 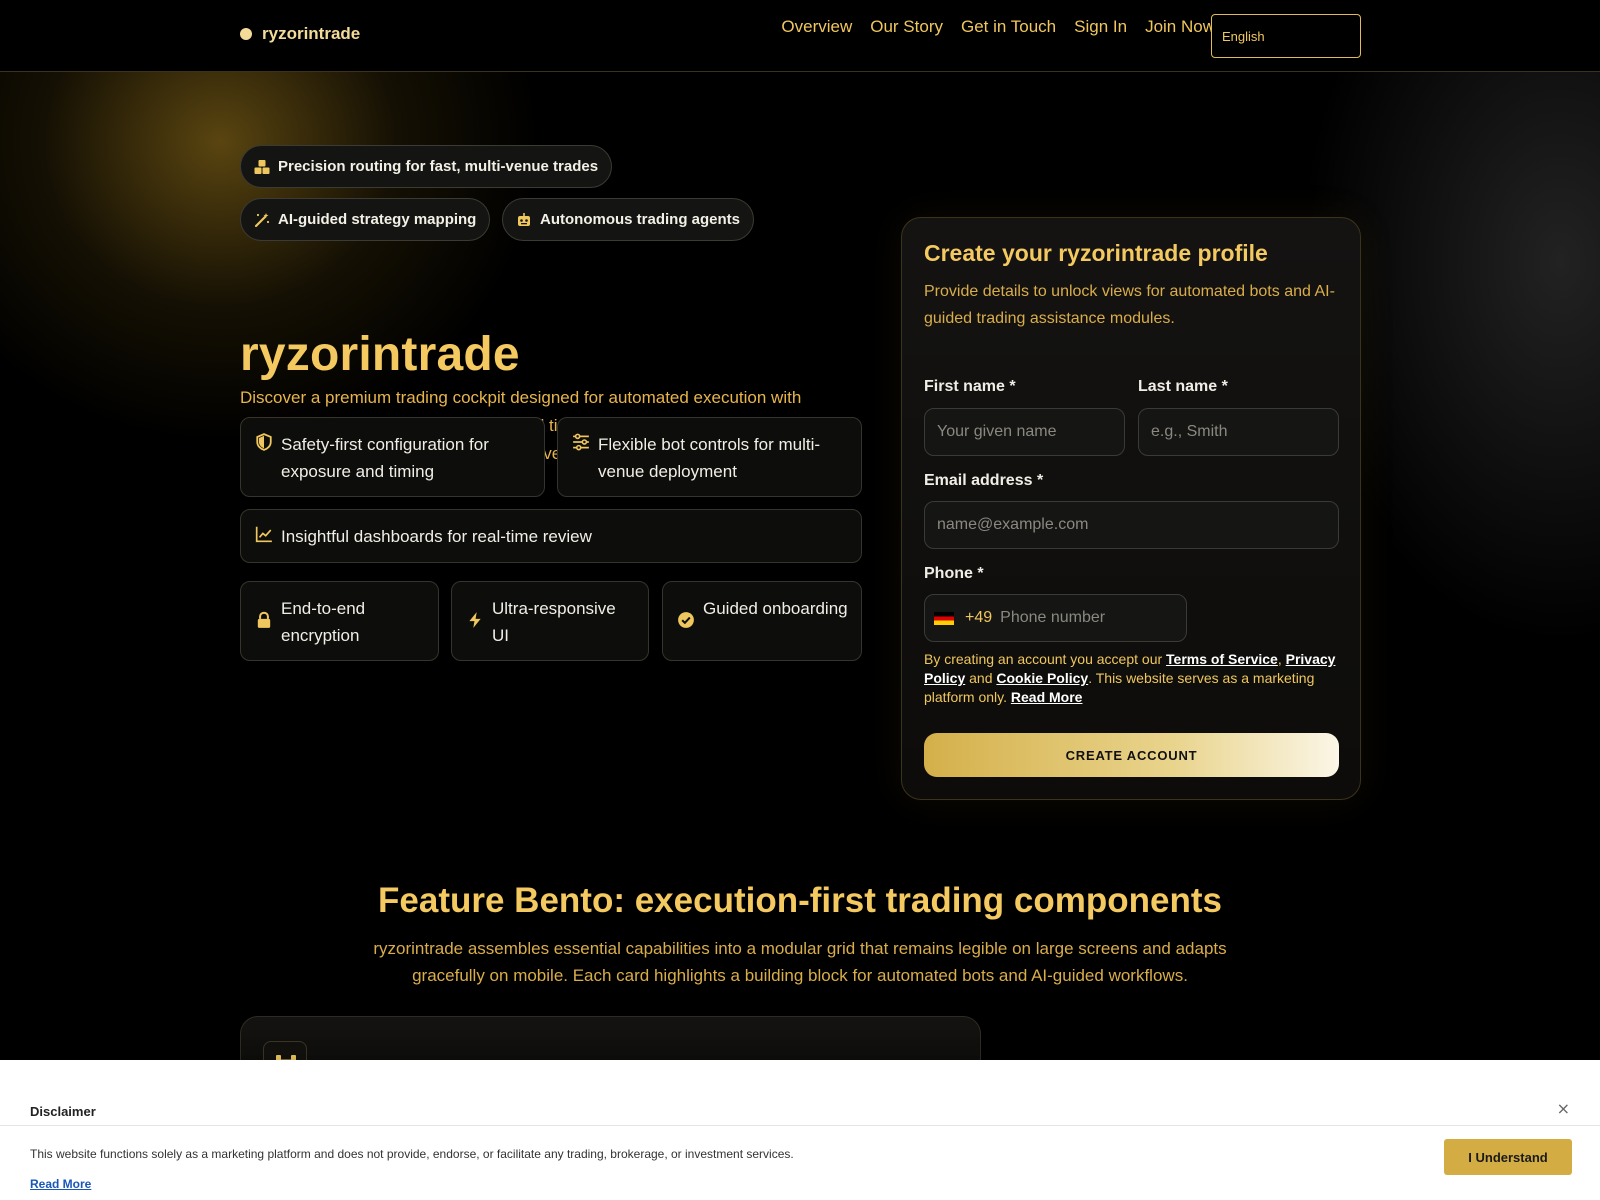 I want to click on sliders-icon, so click(x=581, y=442).